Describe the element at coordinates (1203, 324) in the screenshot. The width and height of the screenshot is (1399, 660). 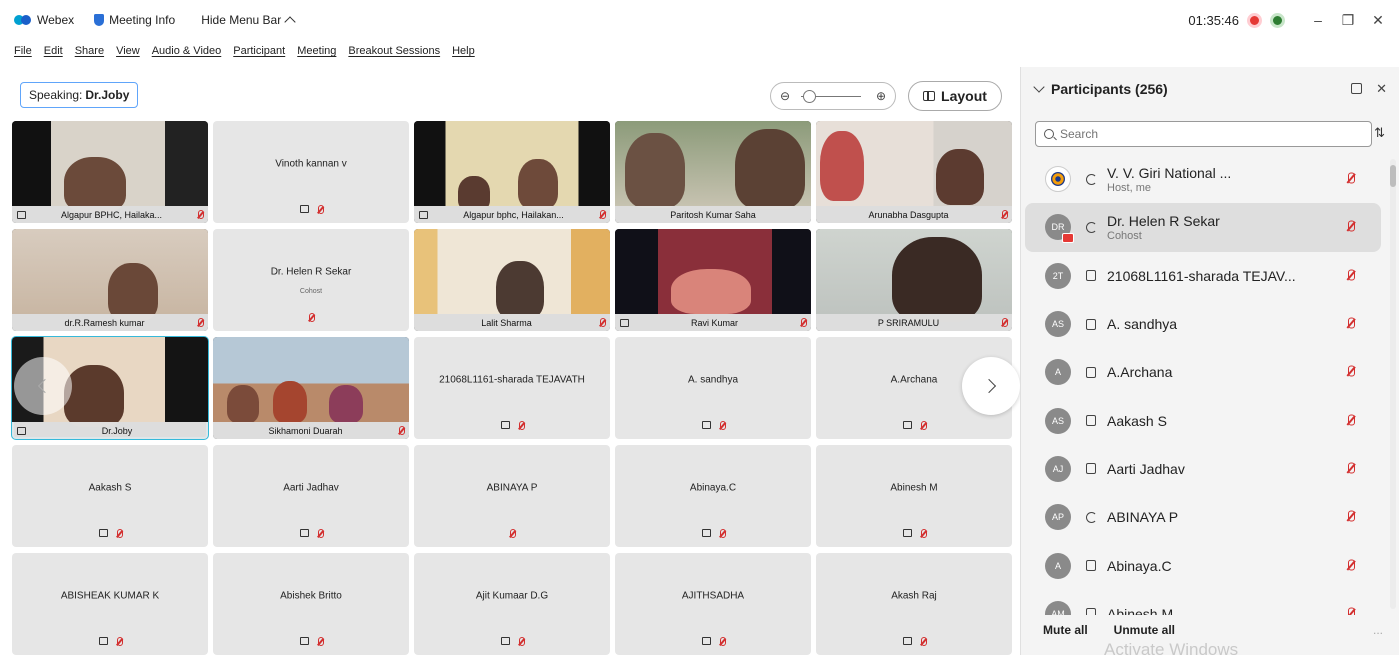
I see `participant-row: AS A. sandhya` at that location.